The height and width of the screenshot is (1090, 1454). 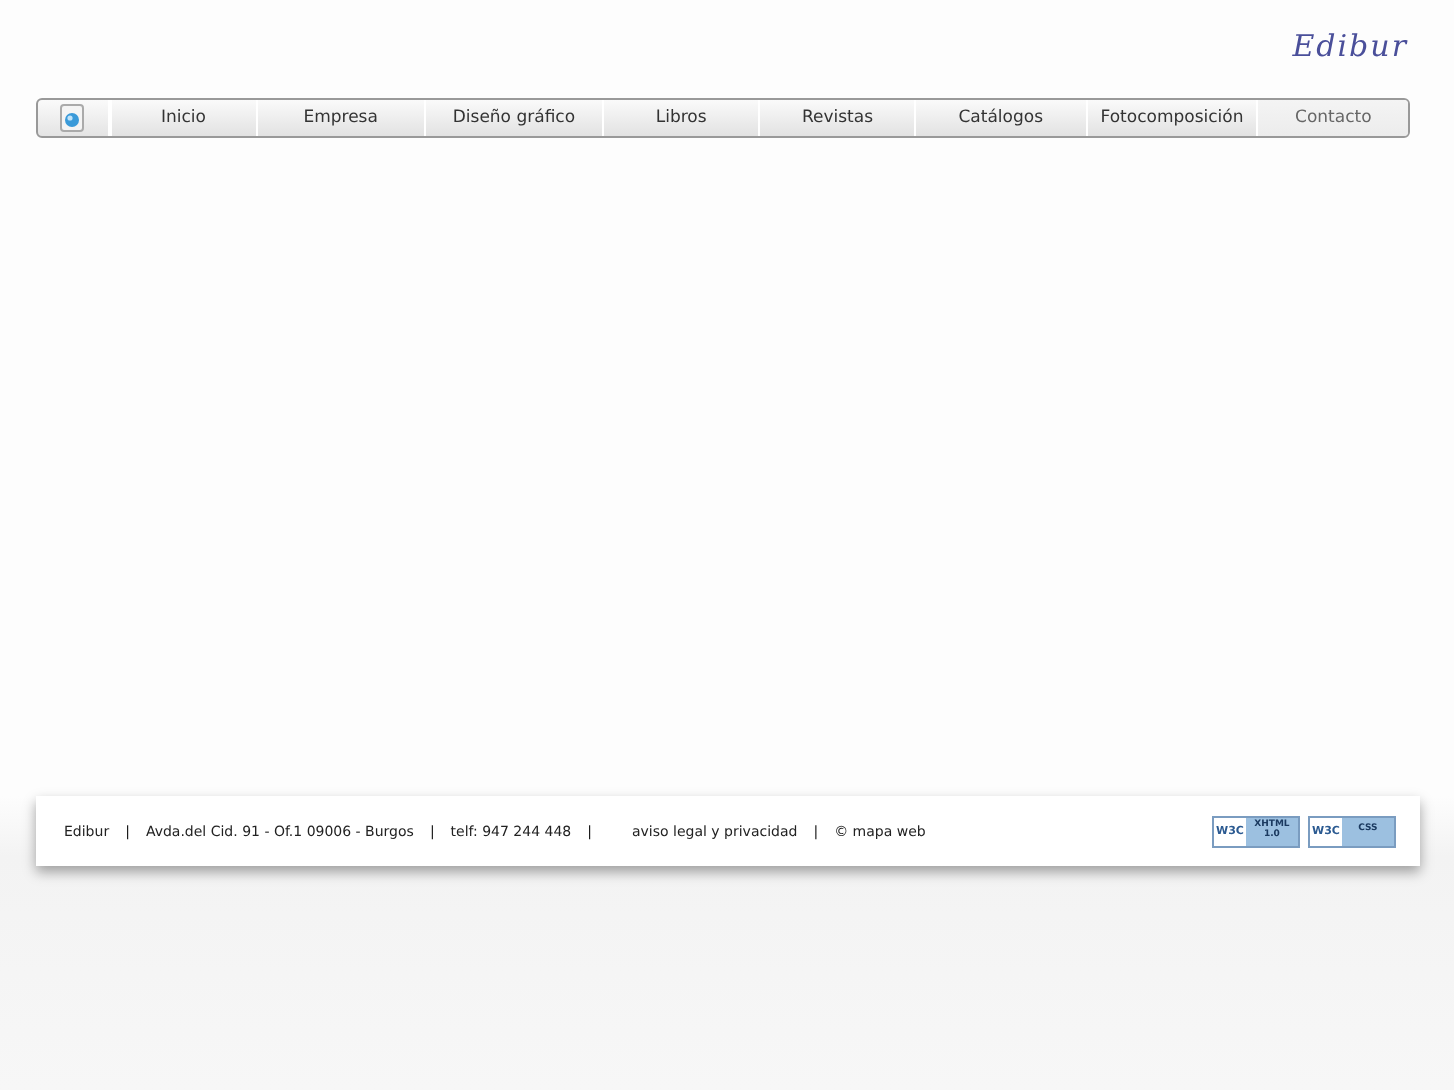 I want to click on nav-tab: Libros, so click(x=680, y=118).